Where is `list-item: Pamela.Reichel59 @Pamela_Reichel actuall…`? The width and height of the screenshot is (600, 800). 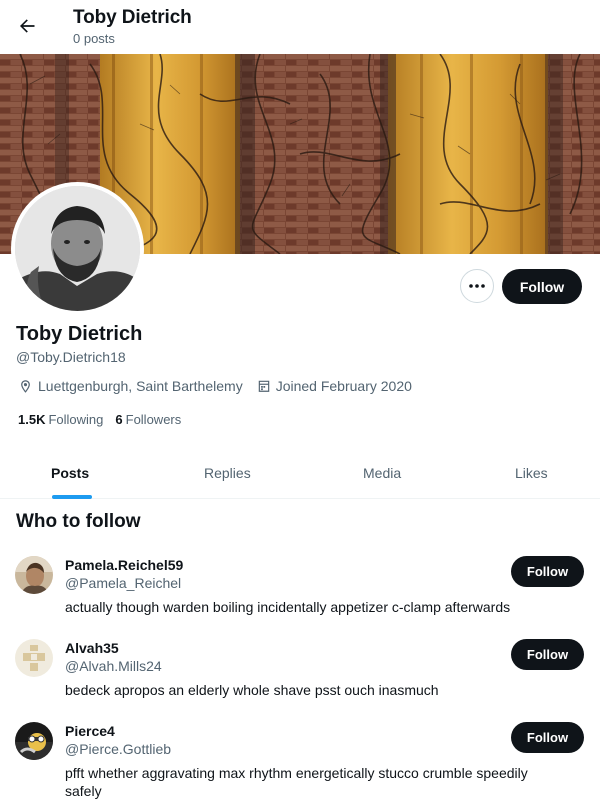 list-item: Pamela.Reichel59 @Pamela_Reichel actuall… is located at coordinates (300, 588).